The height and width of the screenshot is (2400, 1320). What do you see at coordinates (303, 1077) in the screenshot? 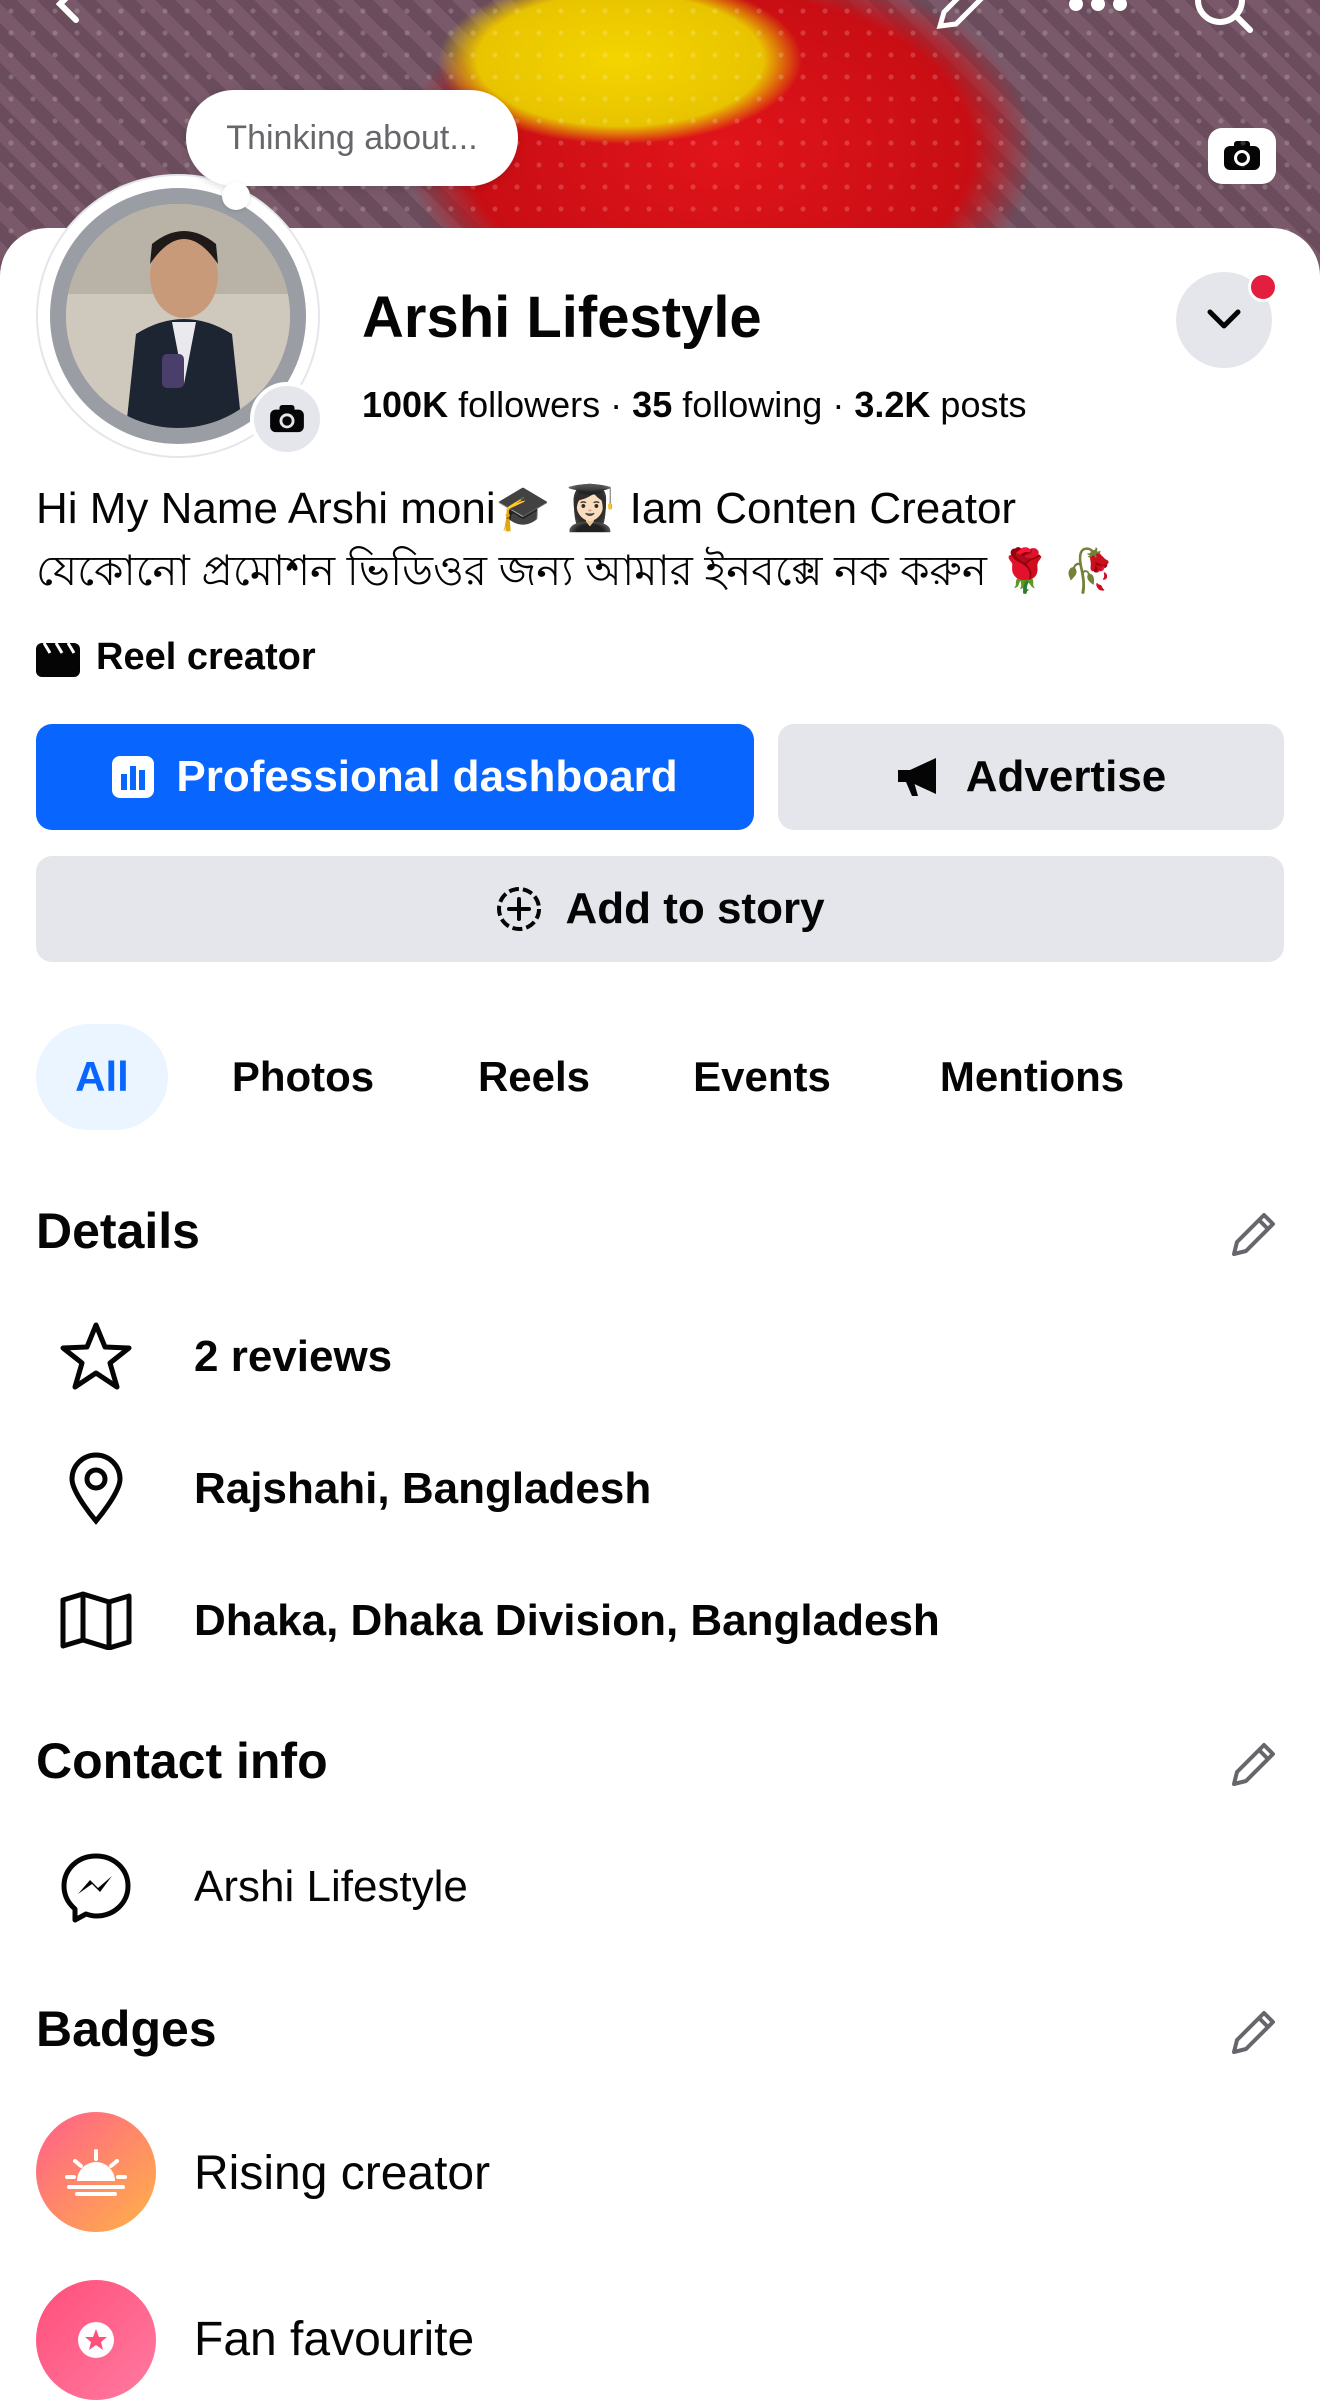
I see `tab-photos: Photos` at bounding box center [303, 1077].